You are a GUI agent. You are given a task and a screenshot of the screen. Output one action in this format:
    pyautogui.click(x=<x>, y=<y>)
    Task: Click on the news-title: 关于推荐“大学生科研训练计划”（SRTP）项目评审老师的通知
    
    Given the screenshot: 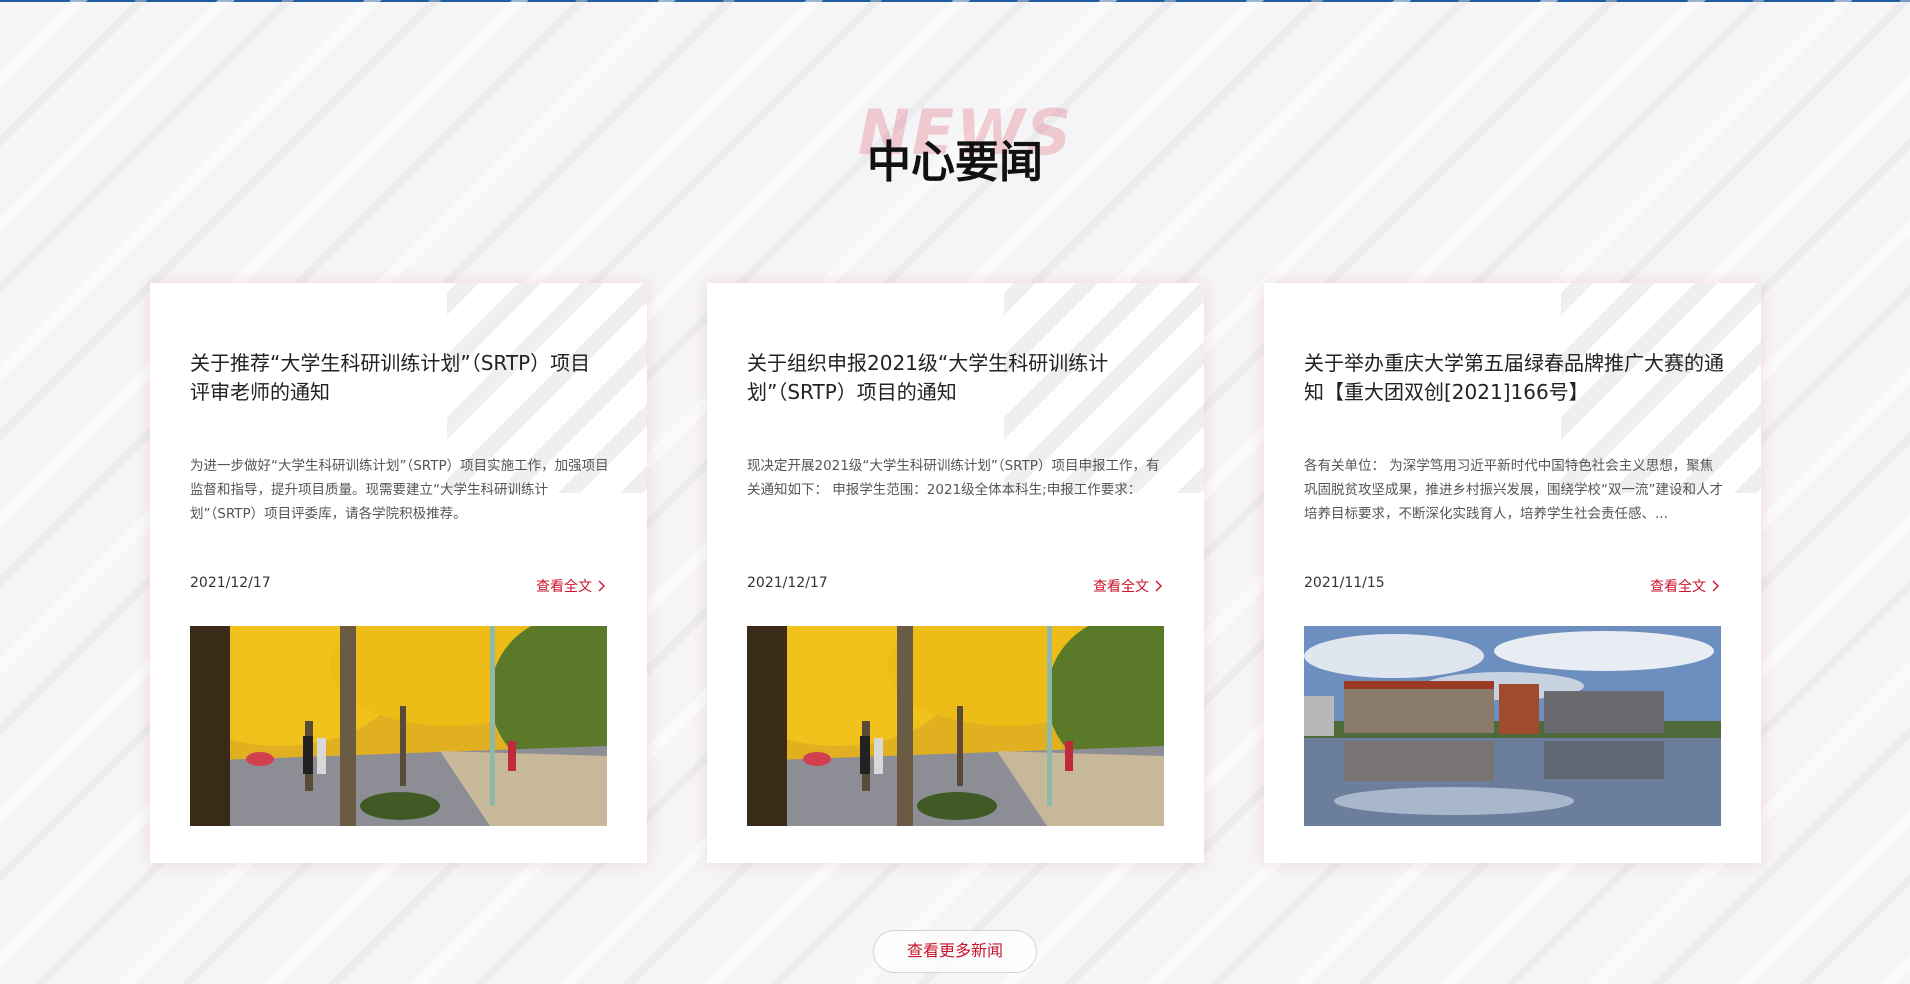 What is the action you would take?
    pyautogui.click(x=400, y=378)
    